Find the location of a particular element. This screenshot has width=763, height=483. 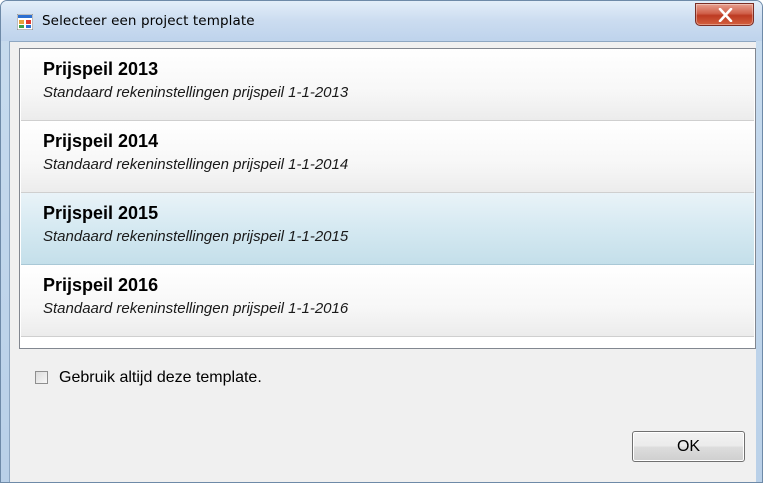

close-button is located at coordinates (724, 14).